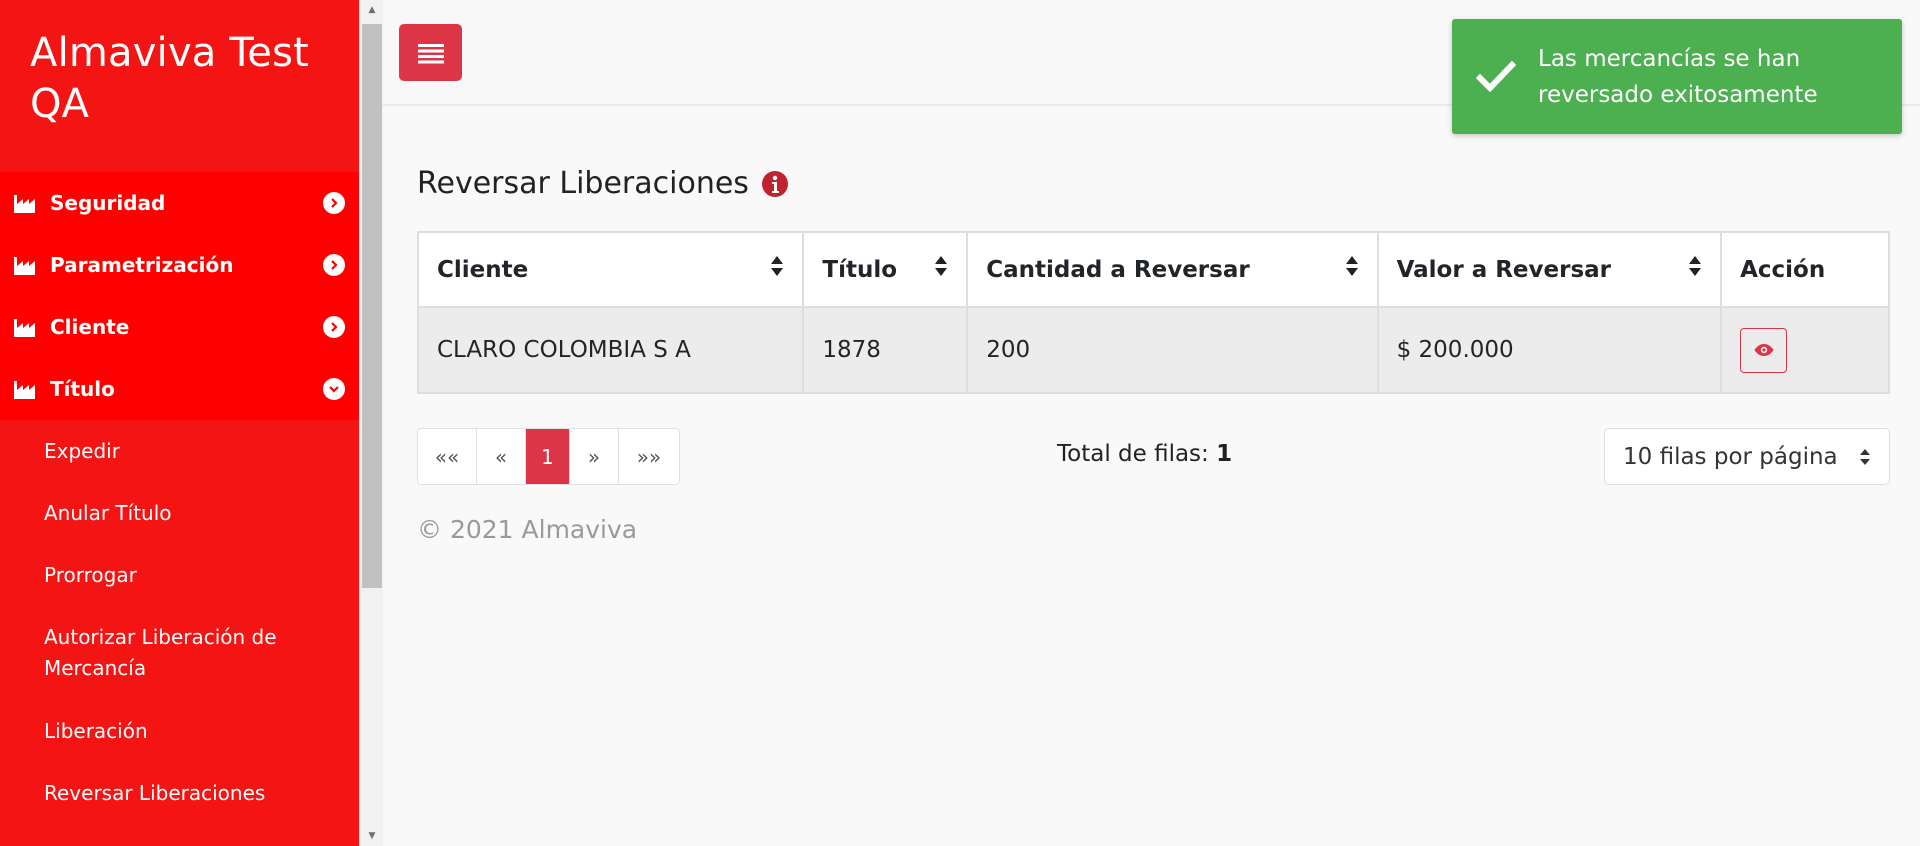  Describe the element at coordinates (1549, 350) in the screenshot. I see `cell-valor: $ 200.000` at that location.